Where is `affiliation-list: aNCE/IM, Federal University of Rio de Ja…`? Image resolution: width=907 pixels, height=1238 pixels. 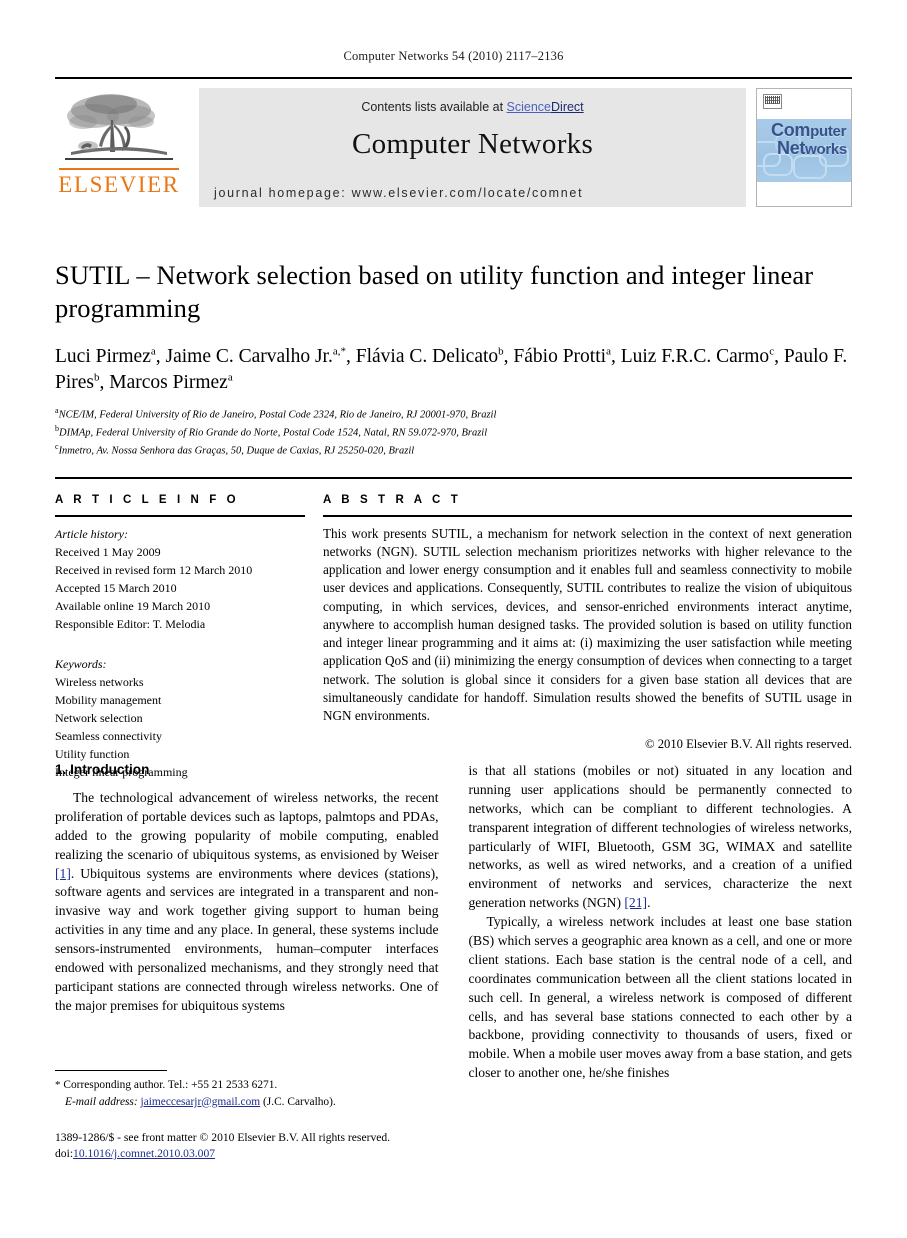 affiliation-list: aNCE/IM, Federal University of Rio de Ja… is located at coordinates (453, 432).